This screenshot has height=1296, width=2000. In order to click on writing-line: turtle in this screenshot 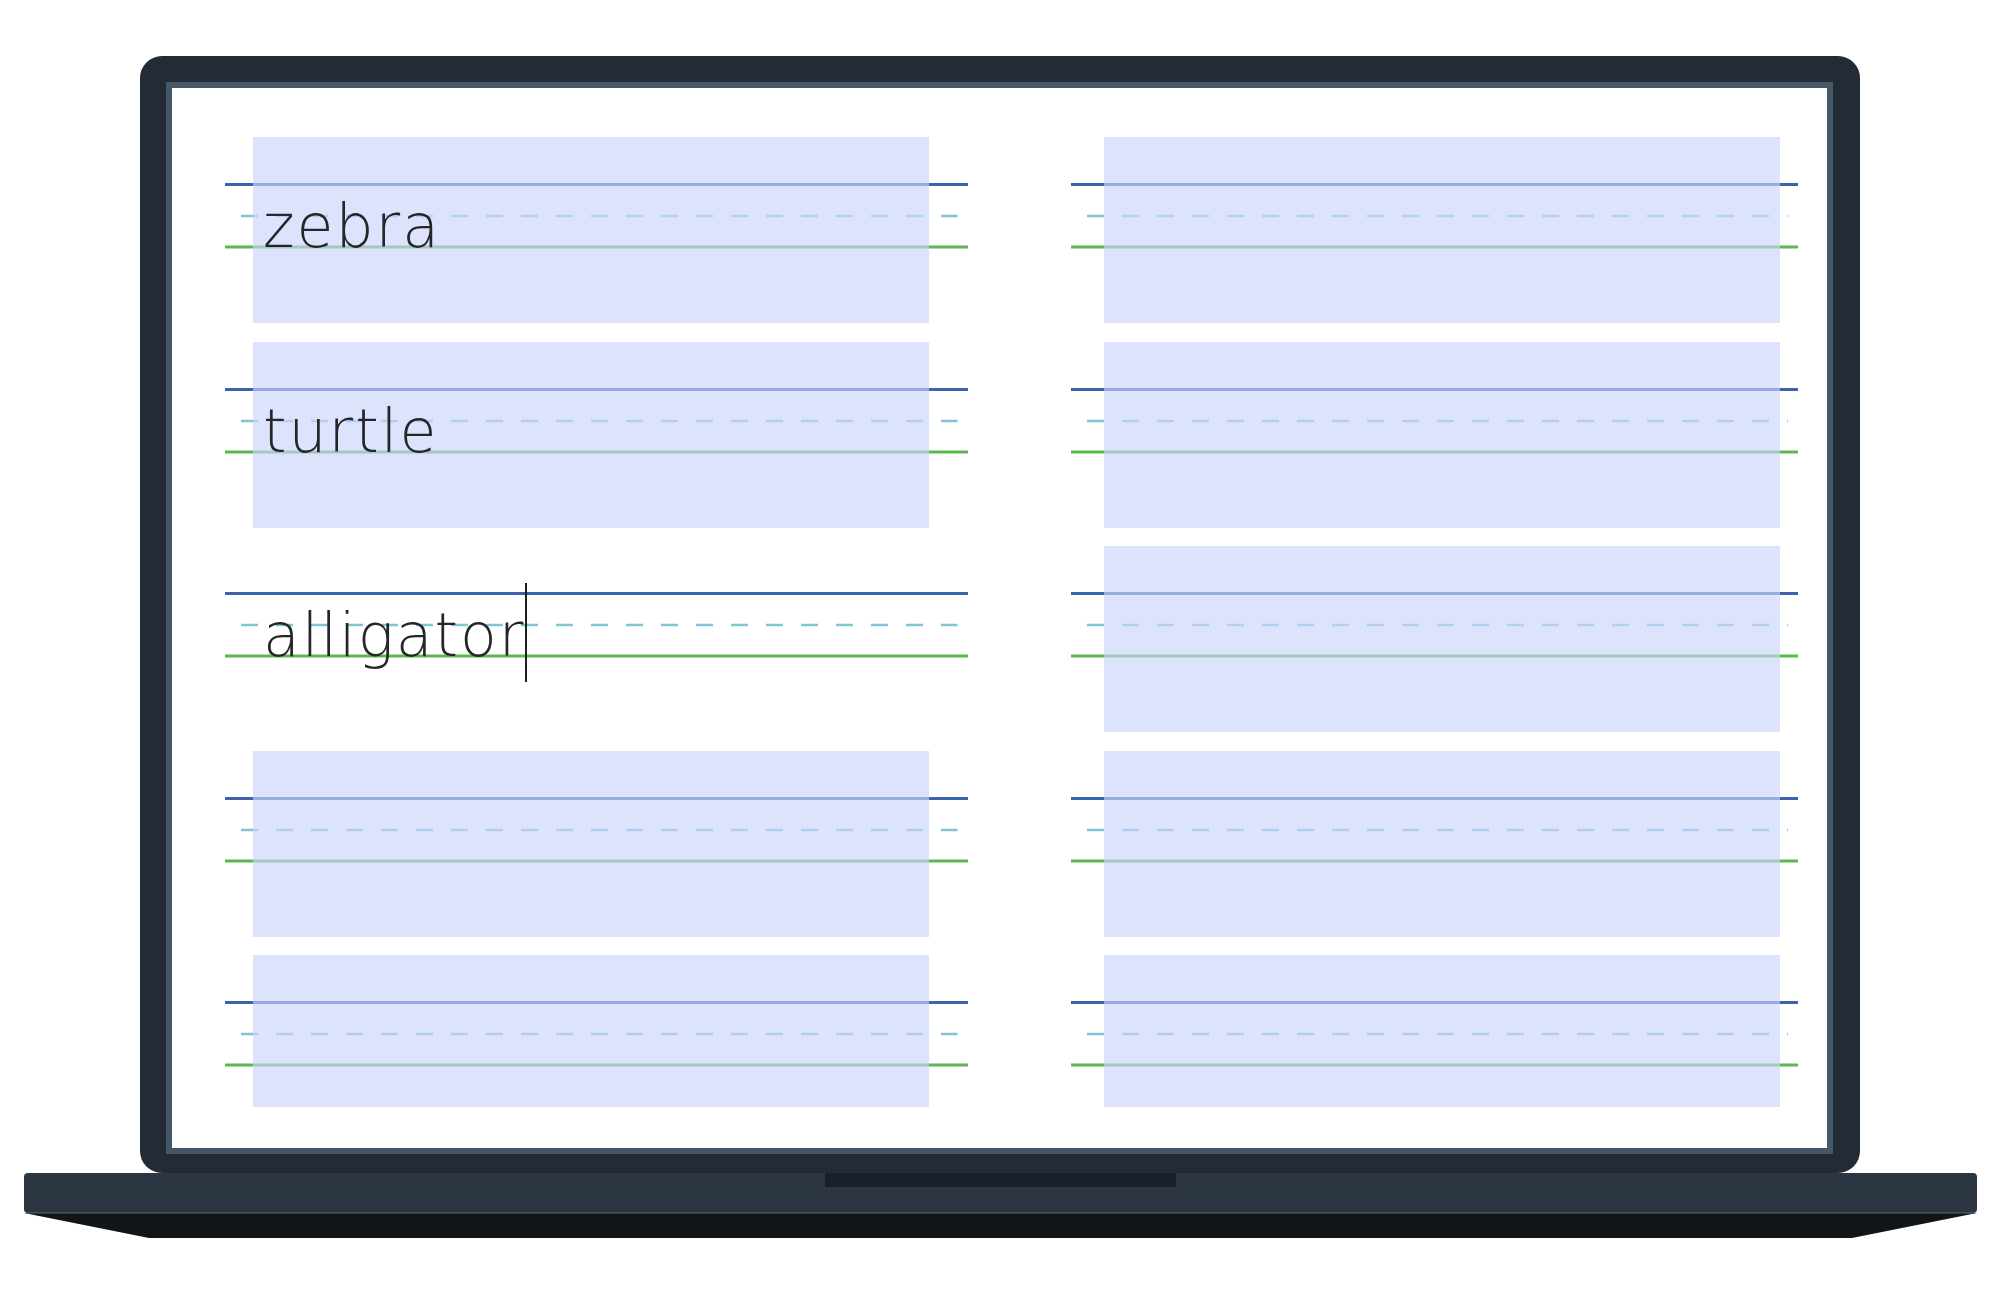, I will do `click(596, 434)`.